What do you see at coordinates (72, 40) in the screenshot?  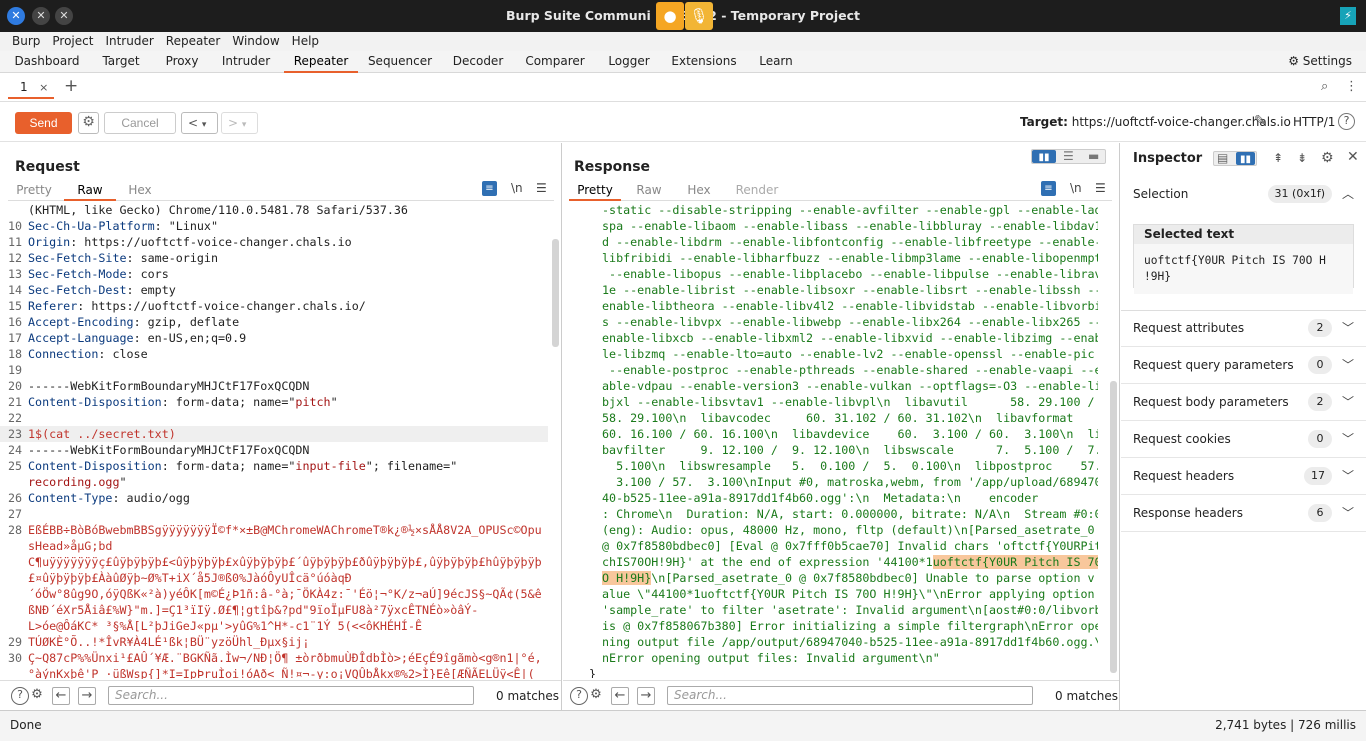 I see `menu-project: Project` at bounding box center [72, 40].